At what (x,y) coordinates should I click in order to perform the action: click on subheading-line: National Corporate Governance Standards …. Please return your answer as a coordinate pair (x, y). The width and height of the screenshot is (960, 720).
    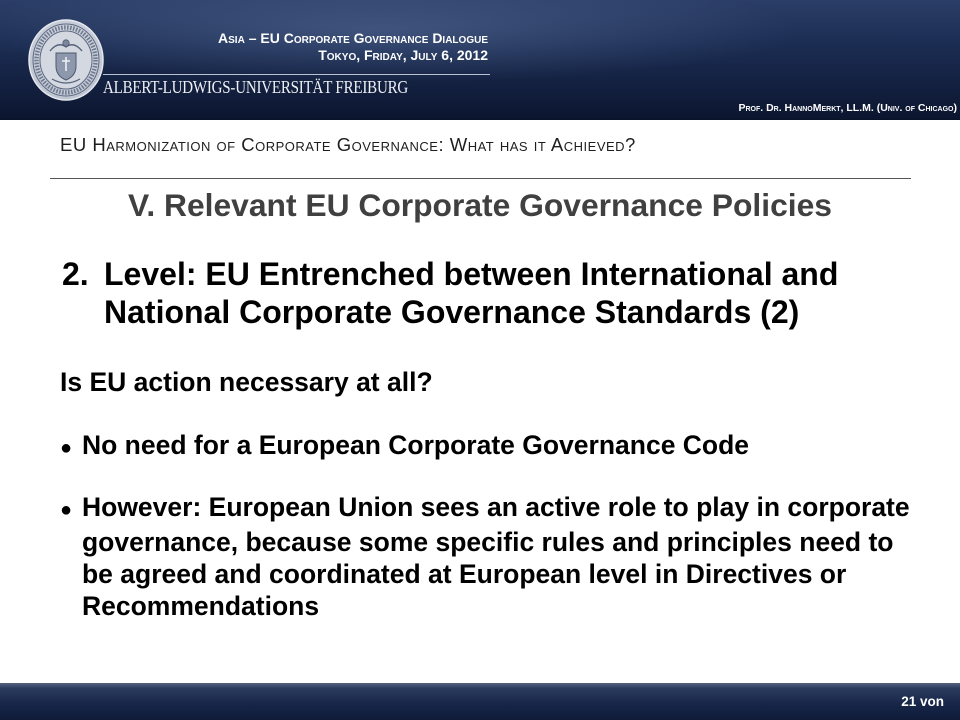
    Looking at the image, I should click on (452, 312).